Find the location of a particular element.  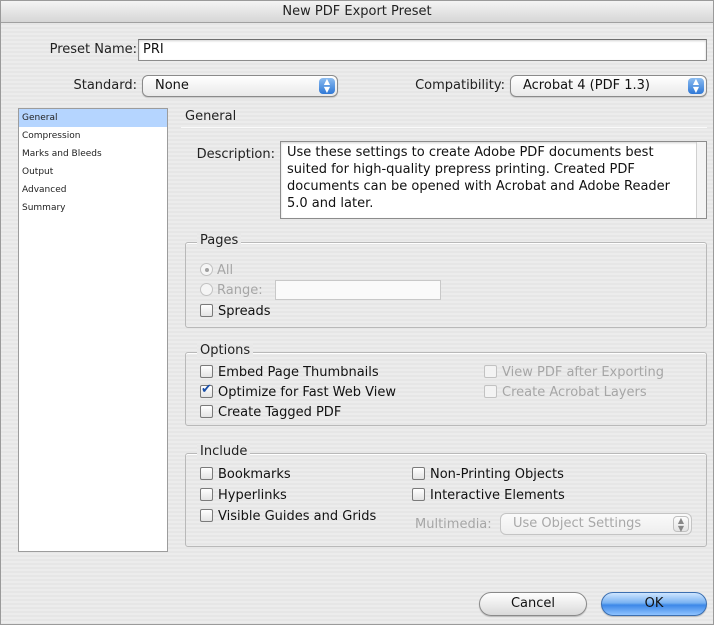

create-layers-label: Create Acrobat Layers is located at coordinates (574, 392).